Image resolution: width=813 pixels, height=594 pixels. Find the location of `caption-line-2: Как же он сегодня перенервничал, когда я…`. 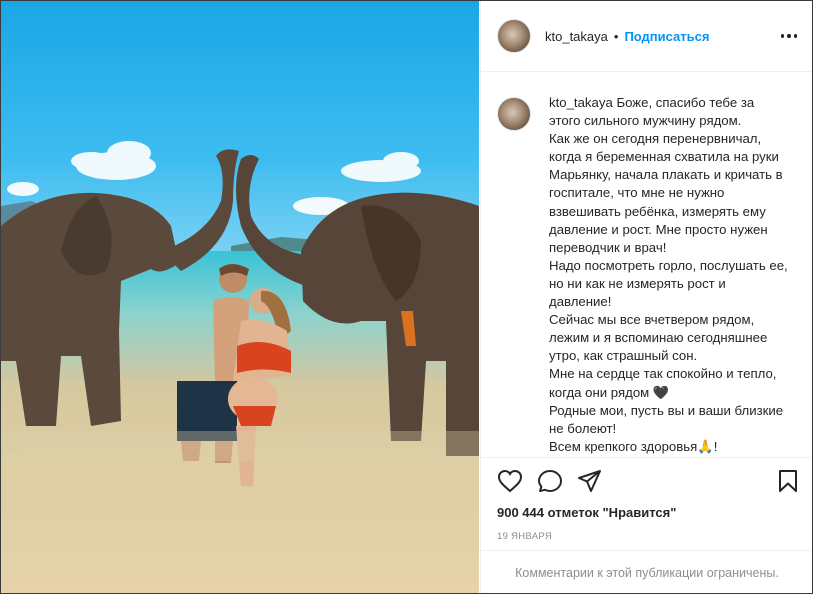

caption-line-2: Как же он сегодня перенервничал, когда я… is located at coordinates (666, 193).